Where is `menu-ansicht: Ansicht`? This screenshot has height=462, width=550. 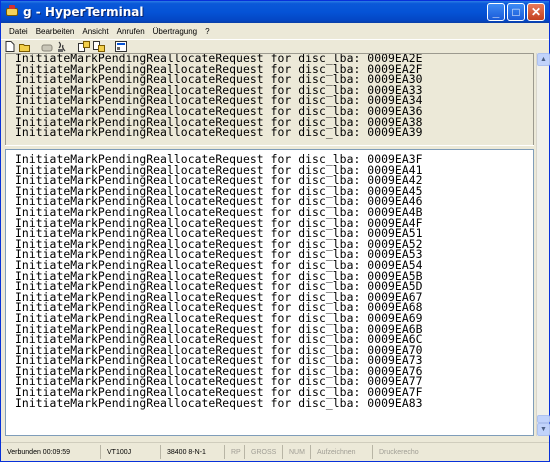
menu-ansicht: Ansicht is located at coordinates (95, 31).